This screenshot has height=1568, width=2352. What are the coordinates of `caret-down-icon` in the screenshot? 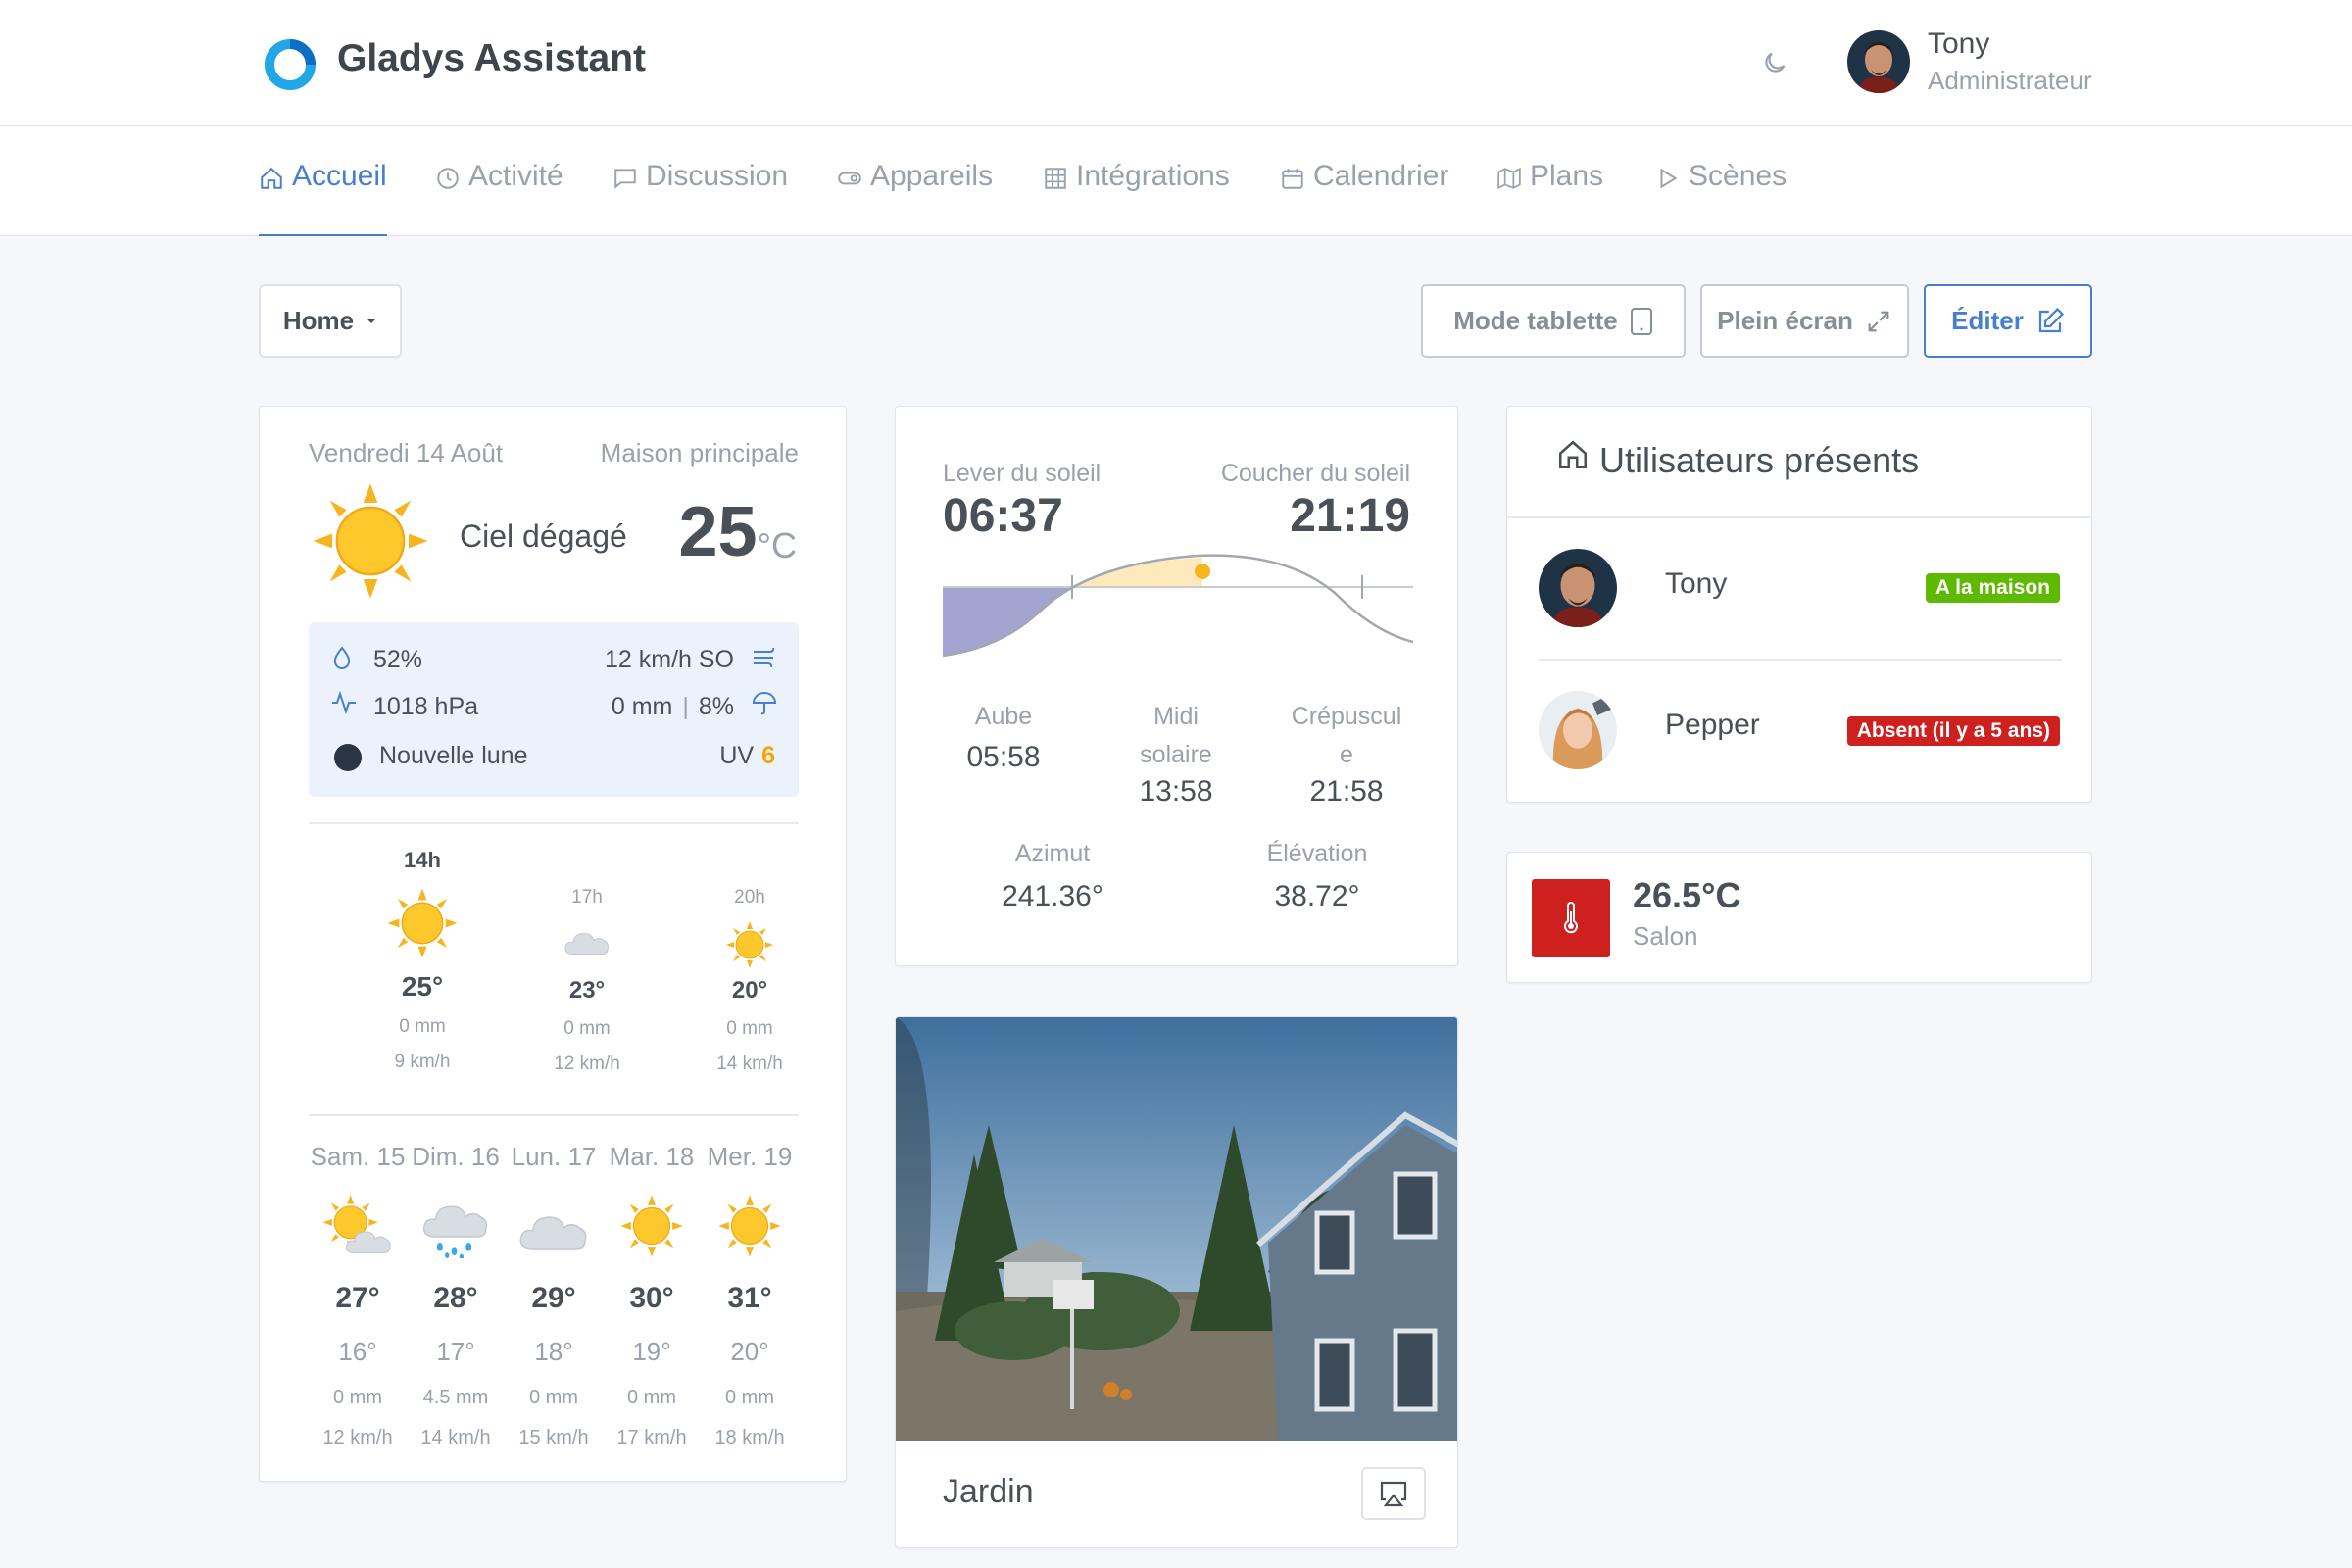 It's located at (372, 320).